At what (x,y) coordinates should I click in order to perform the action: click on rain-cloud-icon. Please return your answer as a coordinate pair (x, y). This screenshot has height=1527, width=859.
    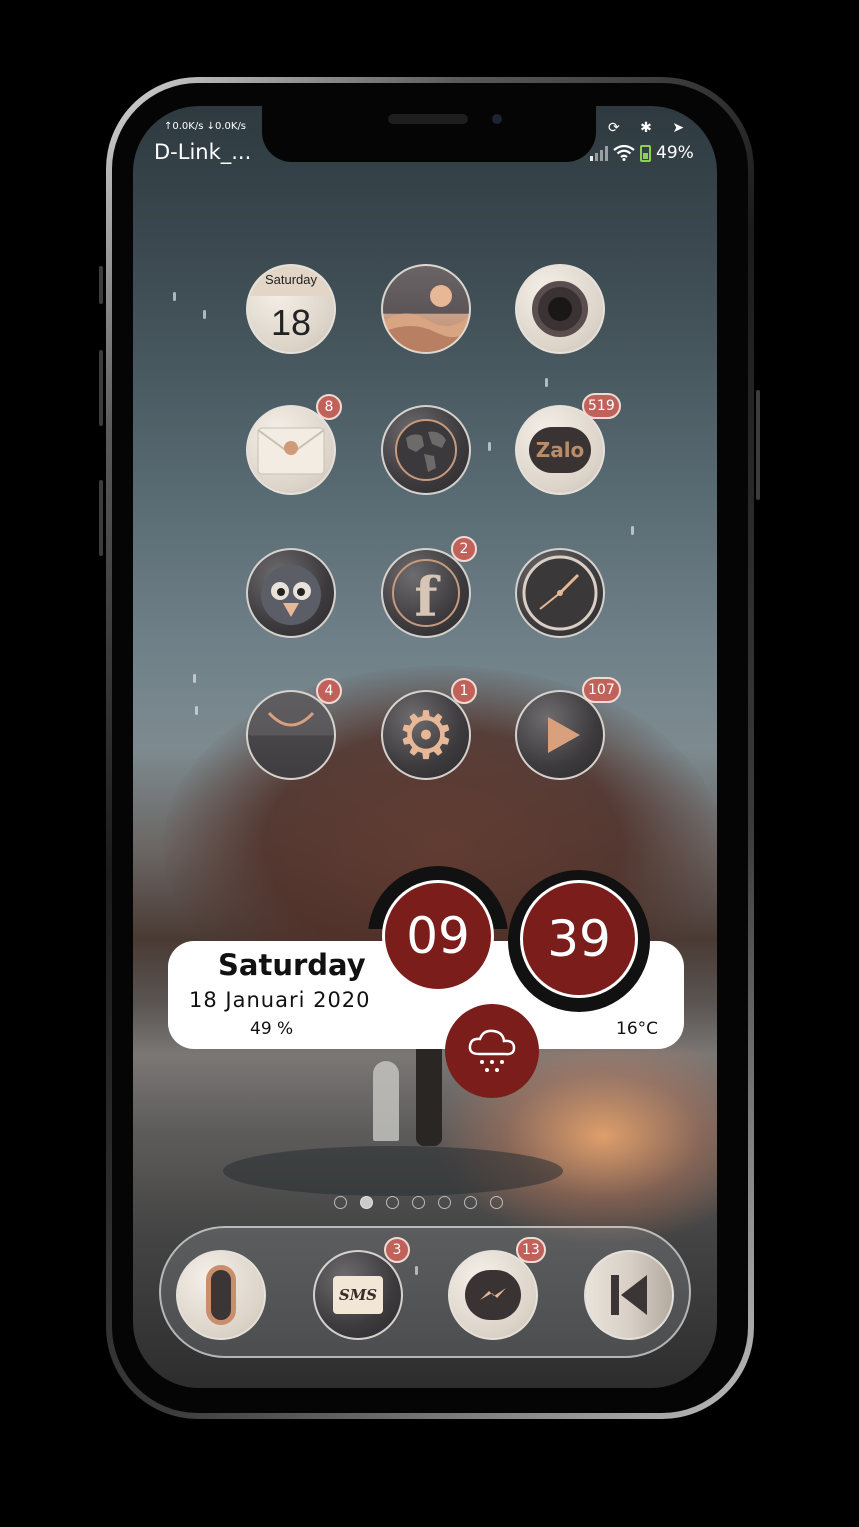
    Looking at the image, I should click on (492, 1050).